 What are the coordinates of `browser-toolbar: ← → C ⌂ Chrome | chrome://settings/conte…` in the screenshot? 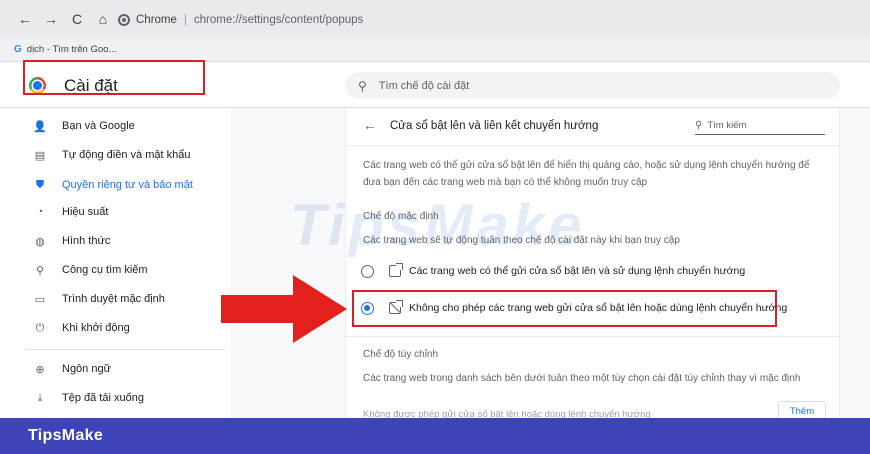 It's located at (435, 19).